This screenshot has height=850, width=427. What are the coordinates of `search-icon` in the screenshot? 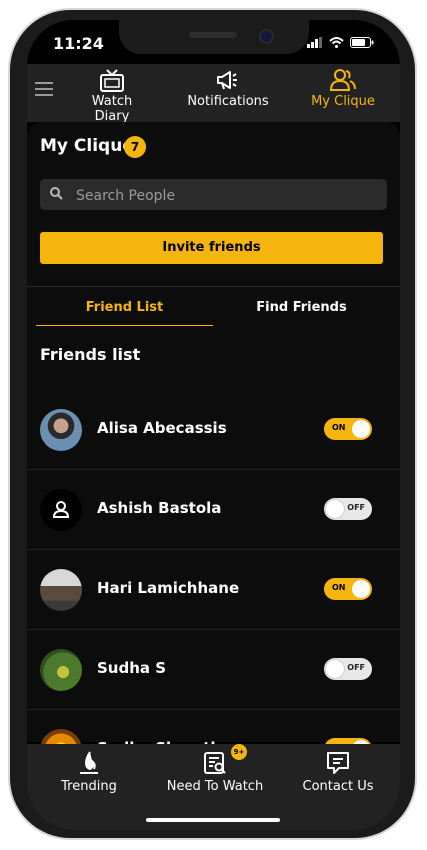 It's located at (56, 193).